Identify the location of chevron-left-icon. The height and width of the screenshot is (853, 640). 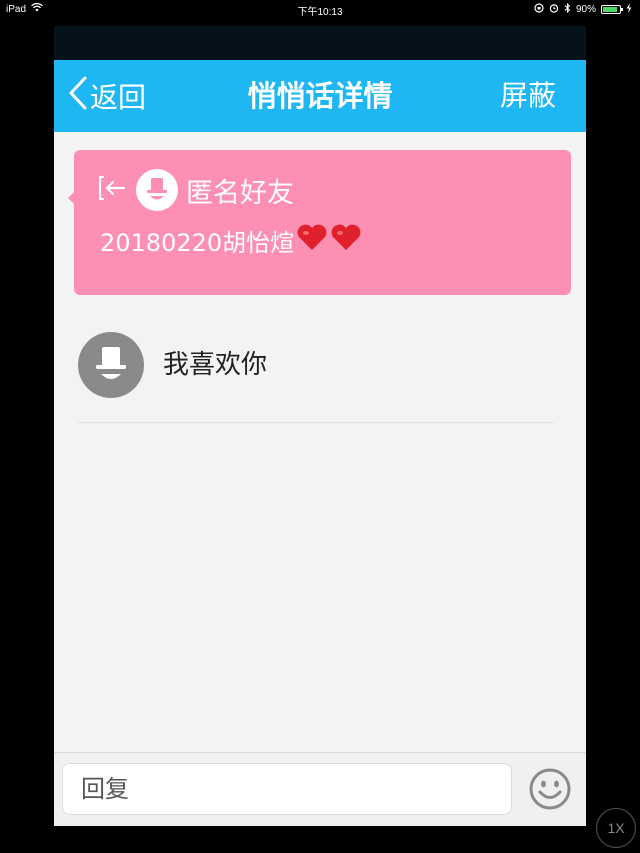
(78, 96).